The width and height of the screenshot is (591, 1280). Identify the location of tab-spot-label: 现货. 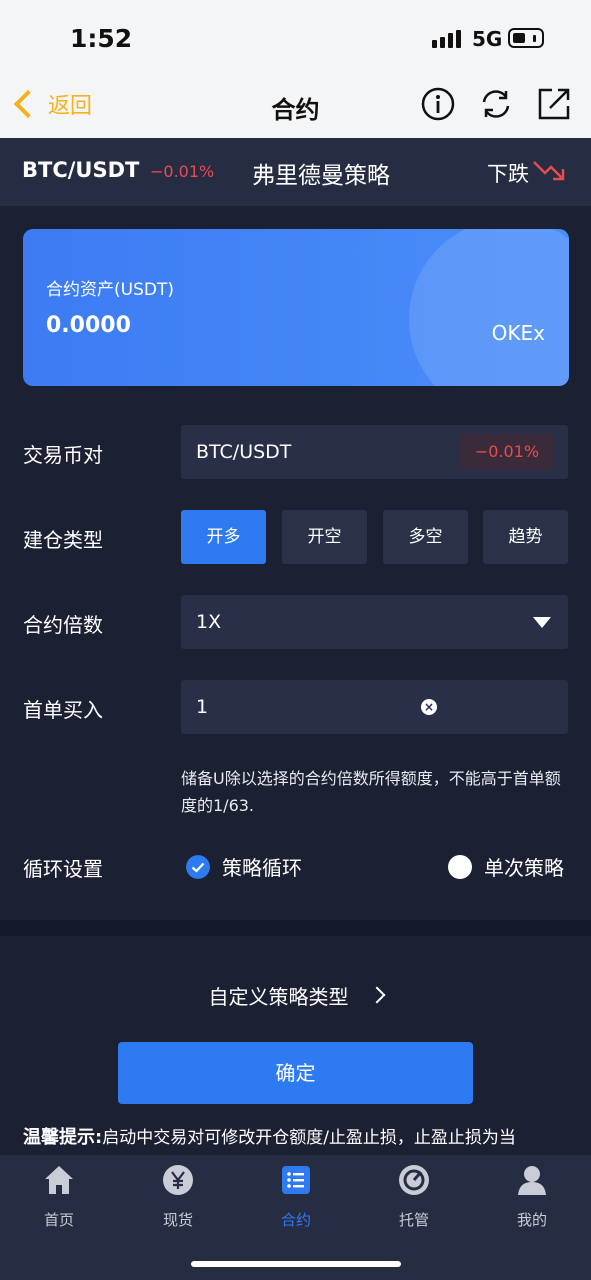
(177, 1220).